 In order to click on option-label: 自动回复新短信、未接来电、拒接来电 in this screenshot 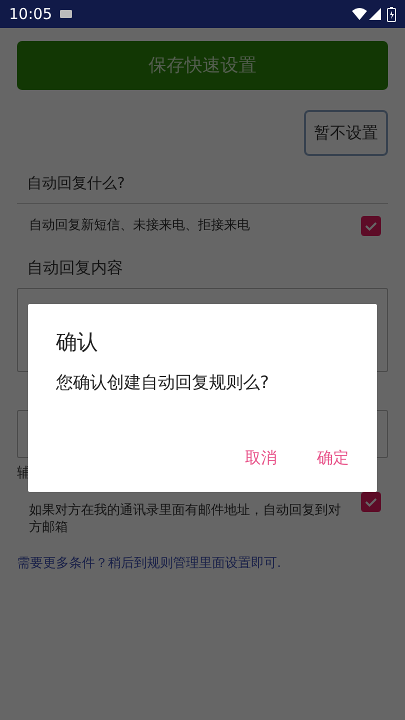, I will do `click(140, 225)`.